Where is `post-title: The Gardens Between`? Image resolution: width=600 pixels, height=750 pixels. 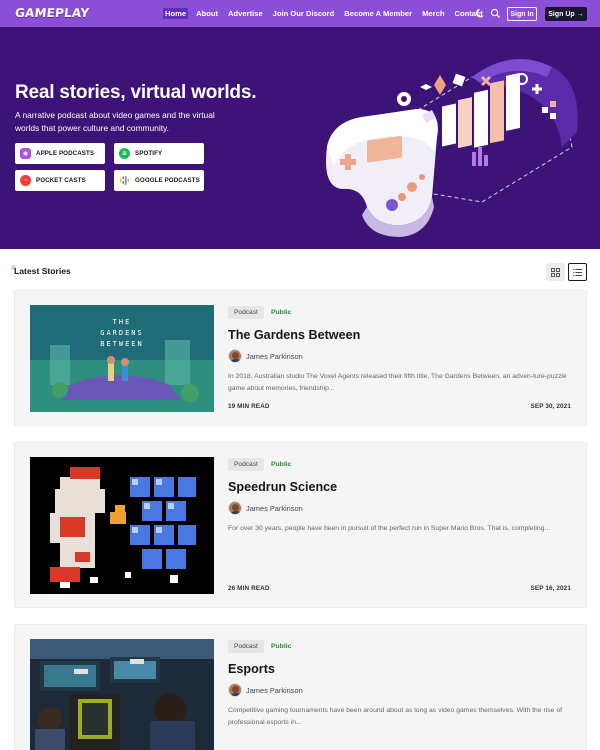
post-title: The Gardens Between is located at coordinates (294, 335).